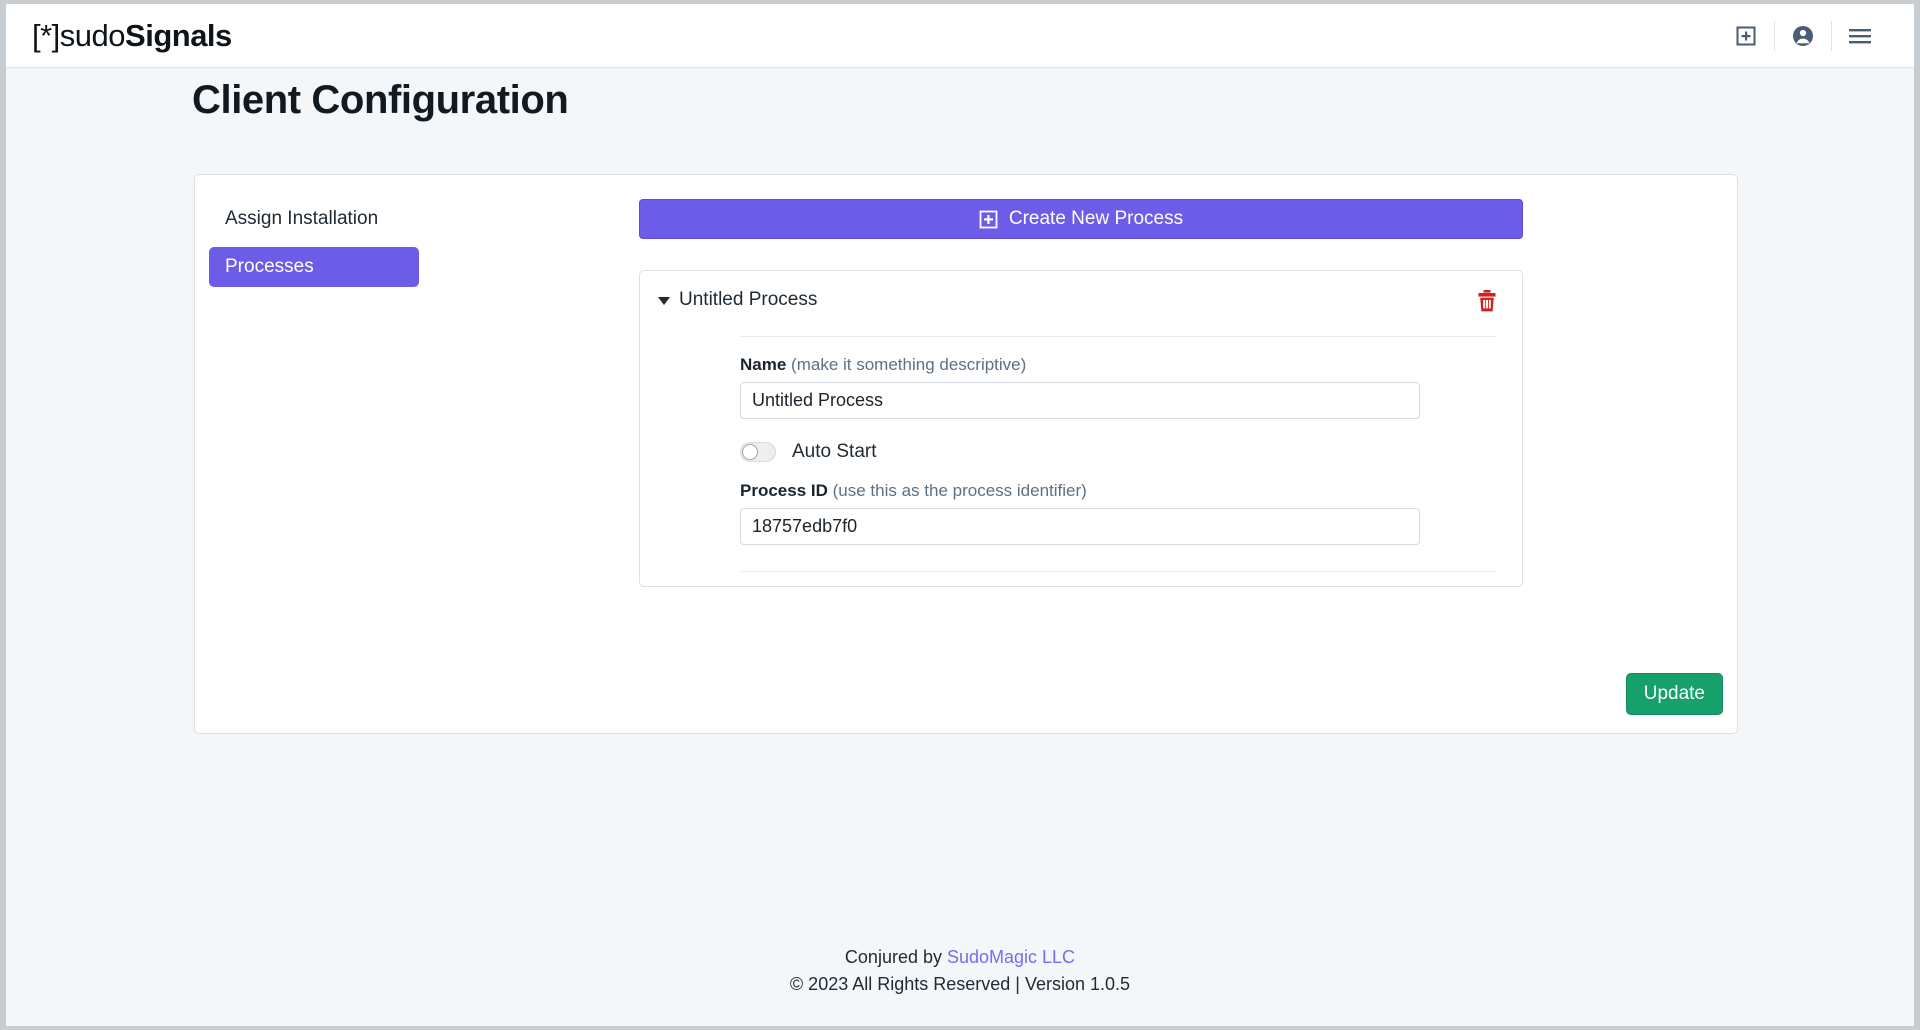 Image resolution: width=1920 pixels, height=1030 pixels. I want to click on sudomagic-link: SudoMagic LLC, so click(1011, 957).